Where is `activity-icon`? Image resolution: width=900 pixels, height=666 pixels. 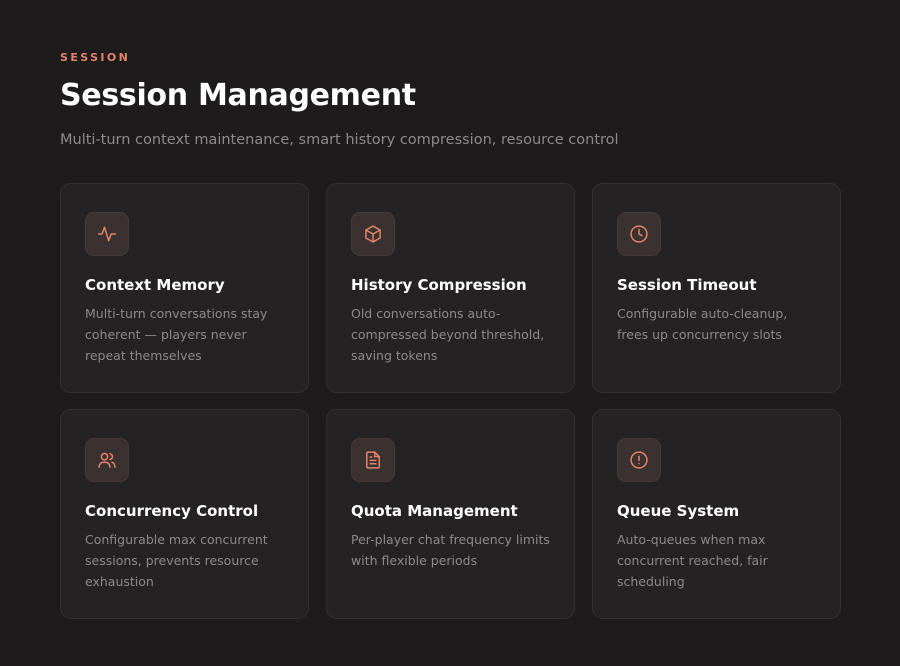
activity-icon is located at coordinates (107, 234).